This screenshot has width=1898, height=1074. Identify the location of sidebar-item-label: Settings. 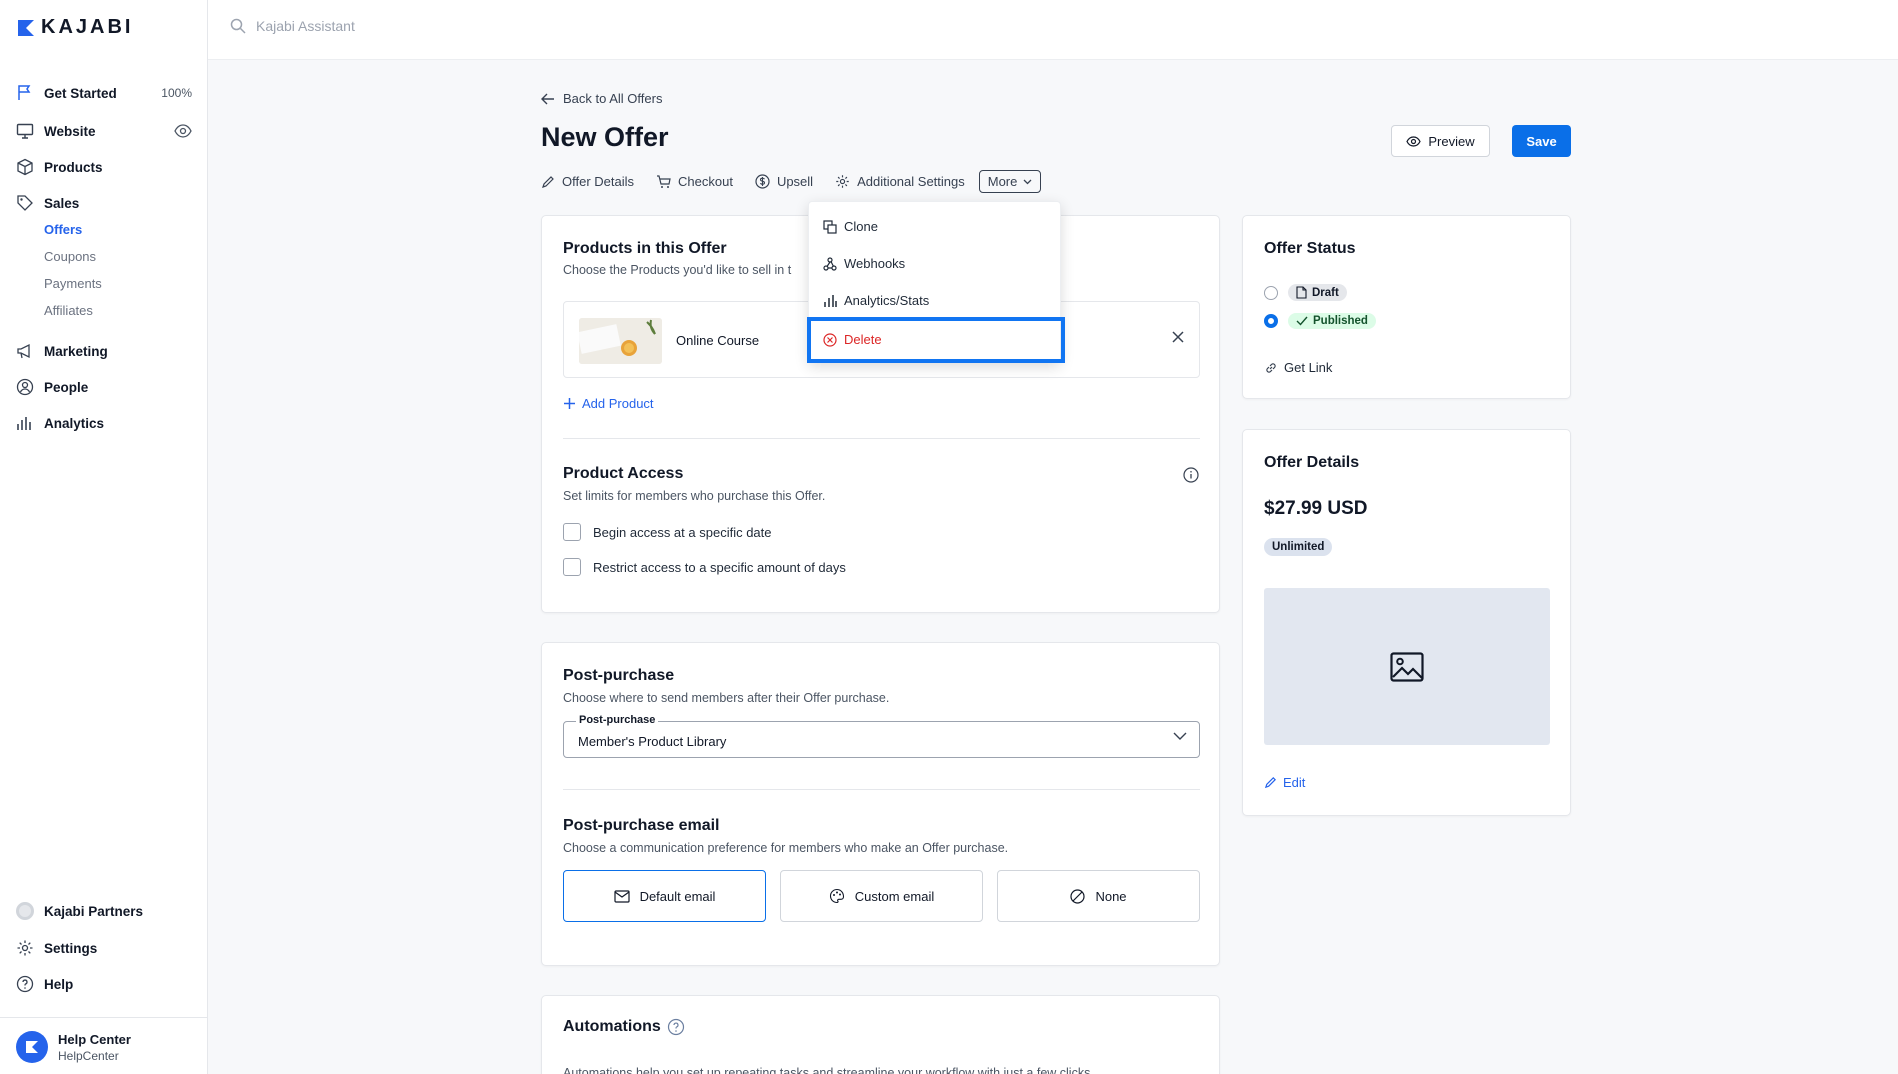
(71, 948).